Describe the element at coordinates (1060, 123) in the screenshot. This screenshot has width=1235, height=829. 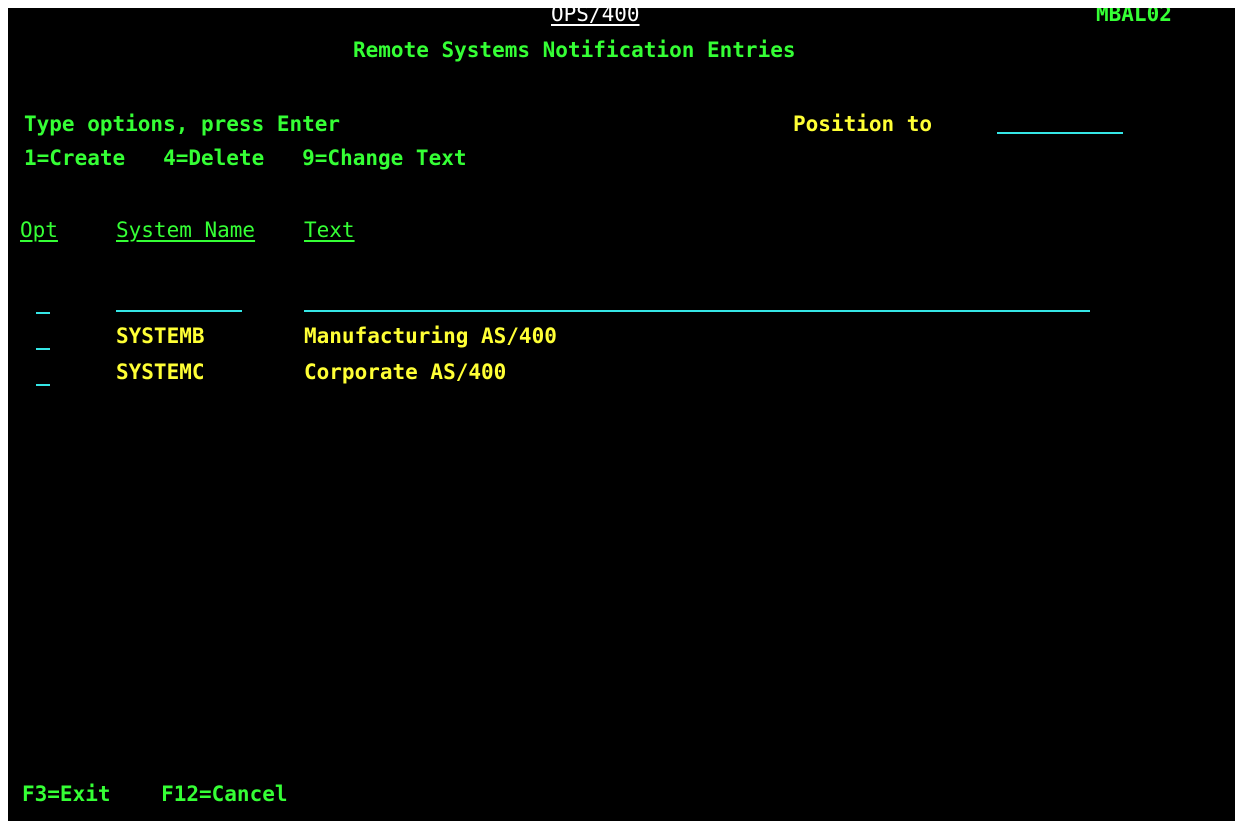
I see `position-to-input` at that location.